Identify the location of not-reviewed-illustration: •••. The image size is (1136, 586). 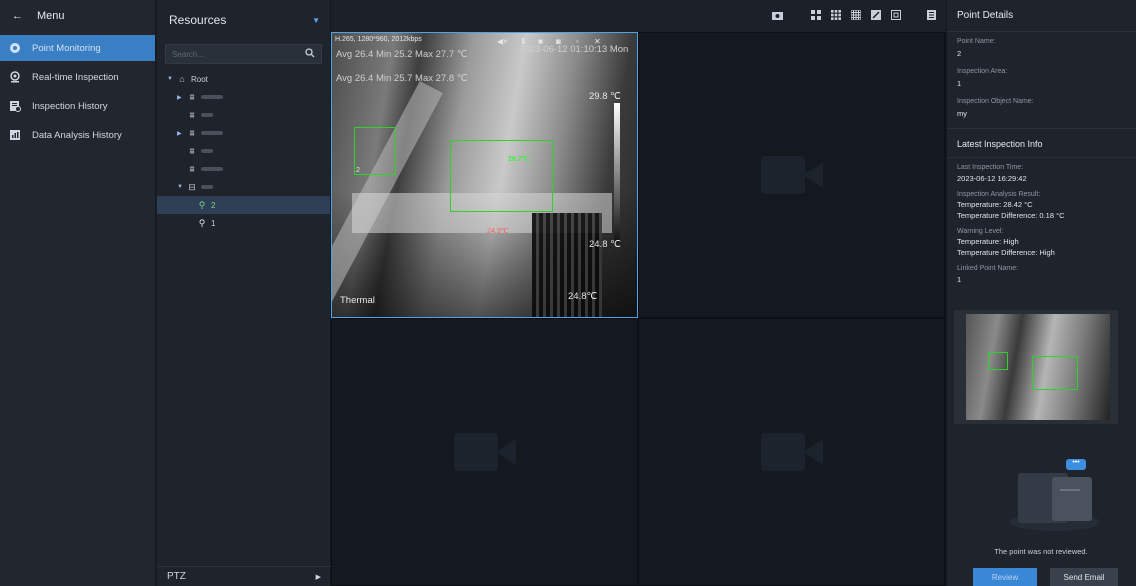
(1055, 495).